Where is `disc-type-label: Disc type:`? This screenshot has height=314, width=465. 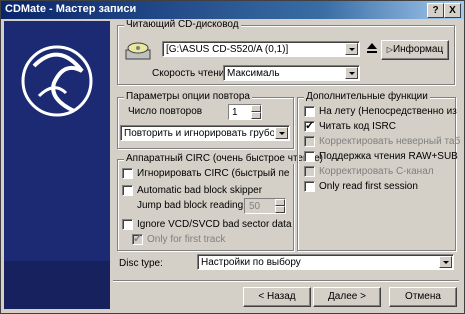 disc-type-label: Disc type: is located at coordinates (141, 263).